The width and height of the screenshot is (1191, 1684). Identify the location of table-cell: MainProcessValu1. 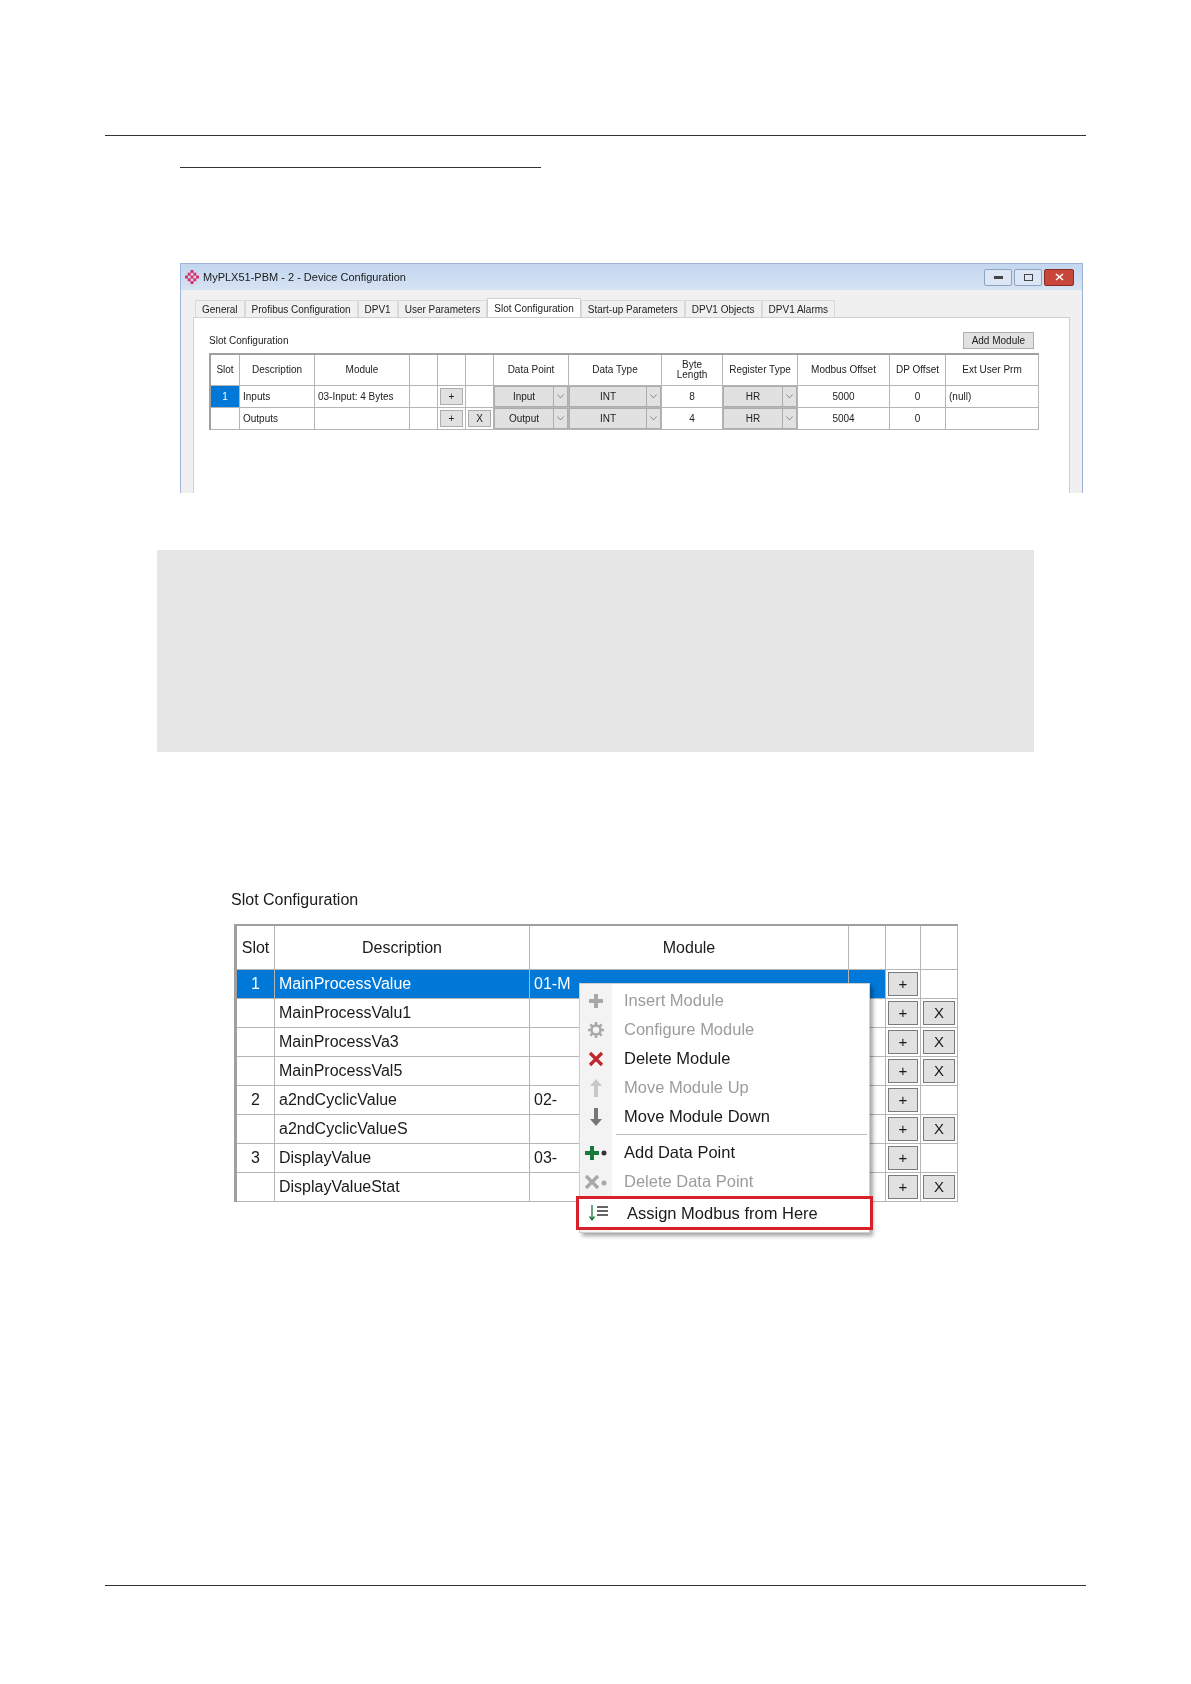
(402, 1013).